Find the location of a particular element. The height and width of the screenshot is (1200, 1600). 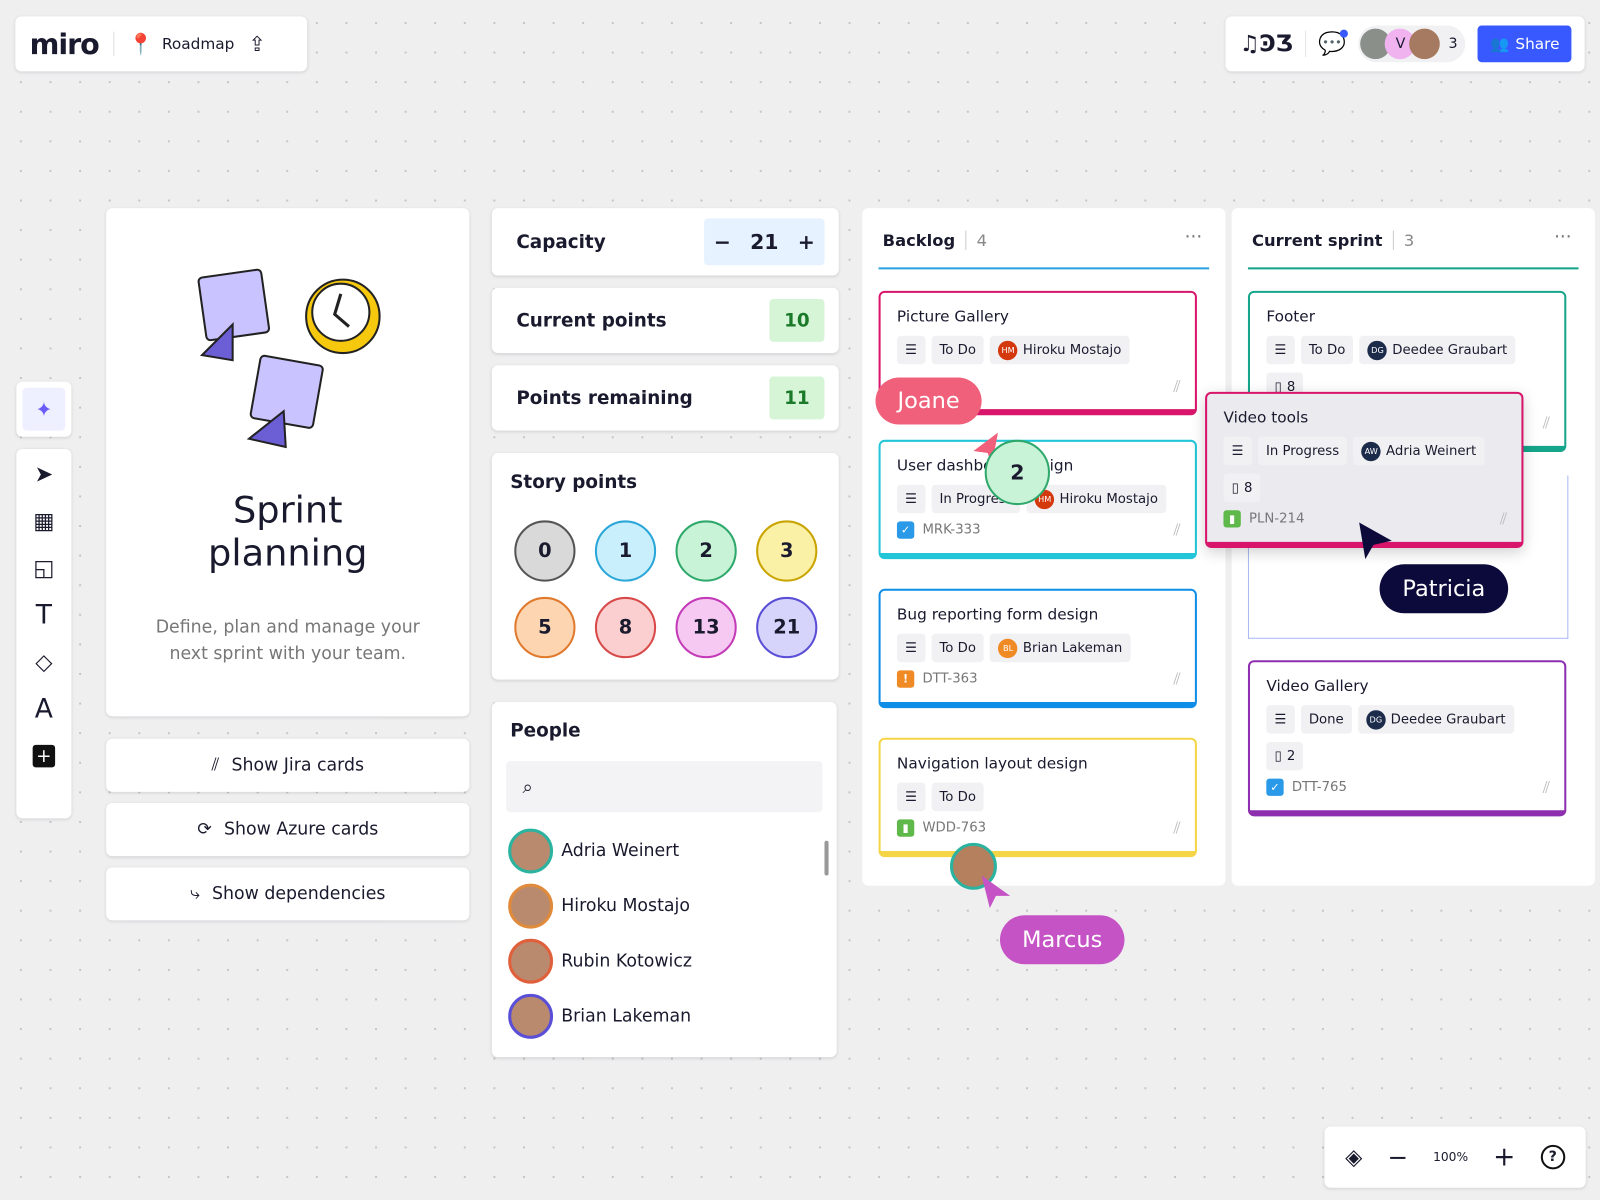

board-name: Roadmap is located at coordinates (198, 44).